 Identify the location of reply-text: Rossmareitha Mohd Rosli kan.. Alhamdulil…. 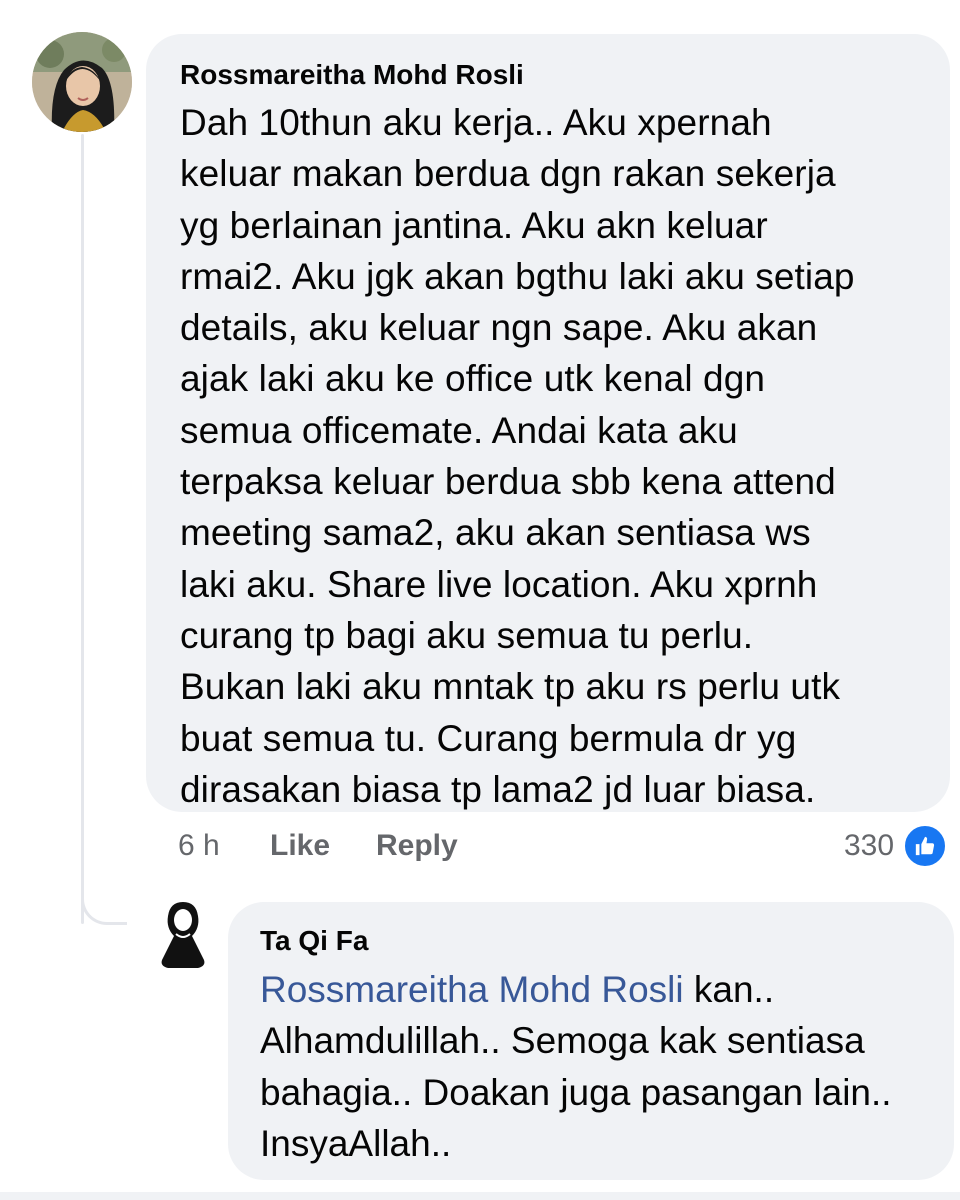
(607, 1066).